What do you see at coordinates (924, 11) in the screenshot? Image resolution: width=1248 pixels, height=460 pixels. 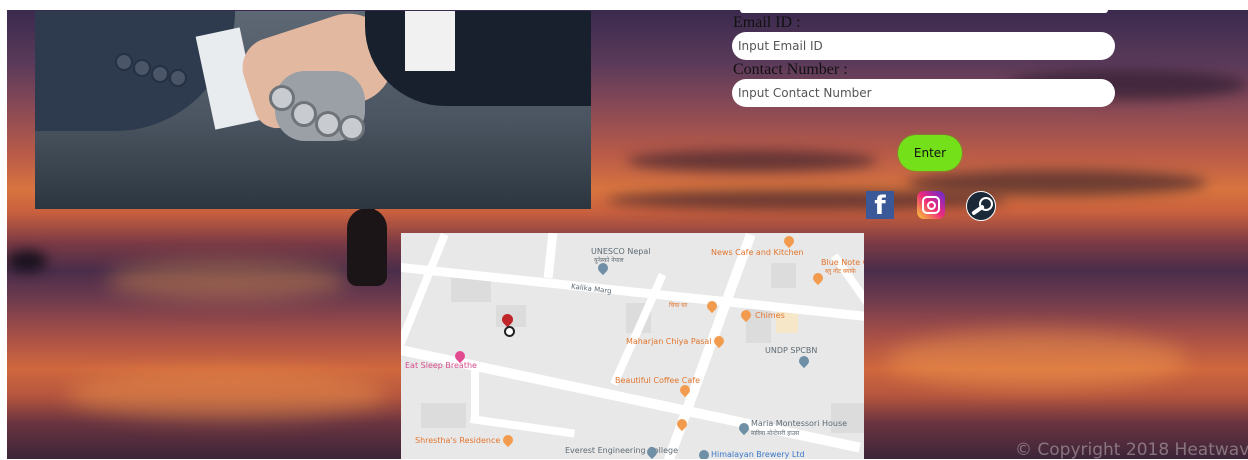 I see `form-top-edge` at bounding box center [924, 11].